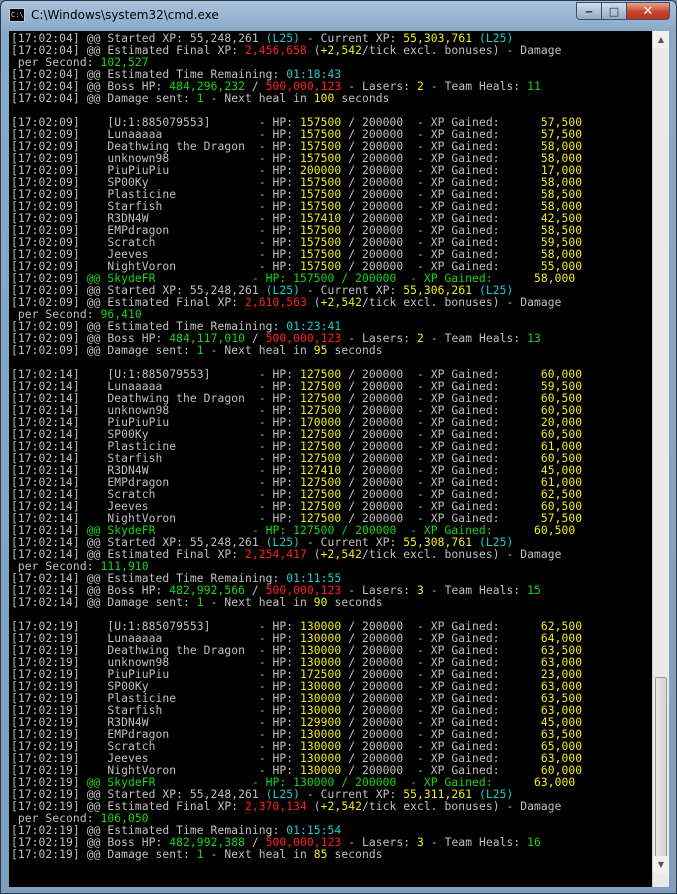 The height and width of the screenshot is (894, 677). Describe the element at coordinates (275, 302) in the screenshot. I see `console-text-segment: 2,610,563` at that location.